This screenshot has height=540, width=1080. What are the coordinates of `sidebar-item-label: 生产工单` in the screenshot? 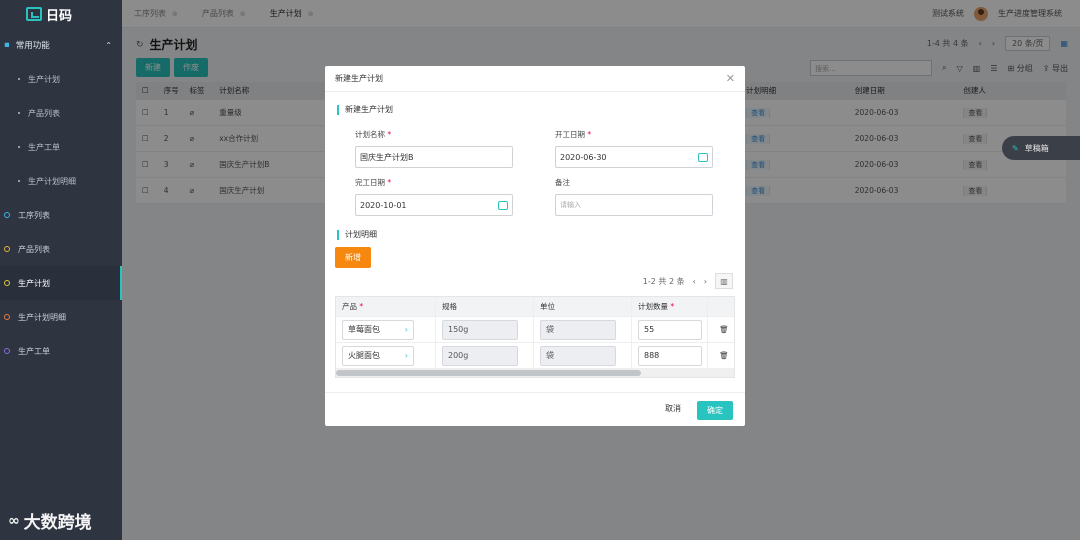 It's located at (34, 351).